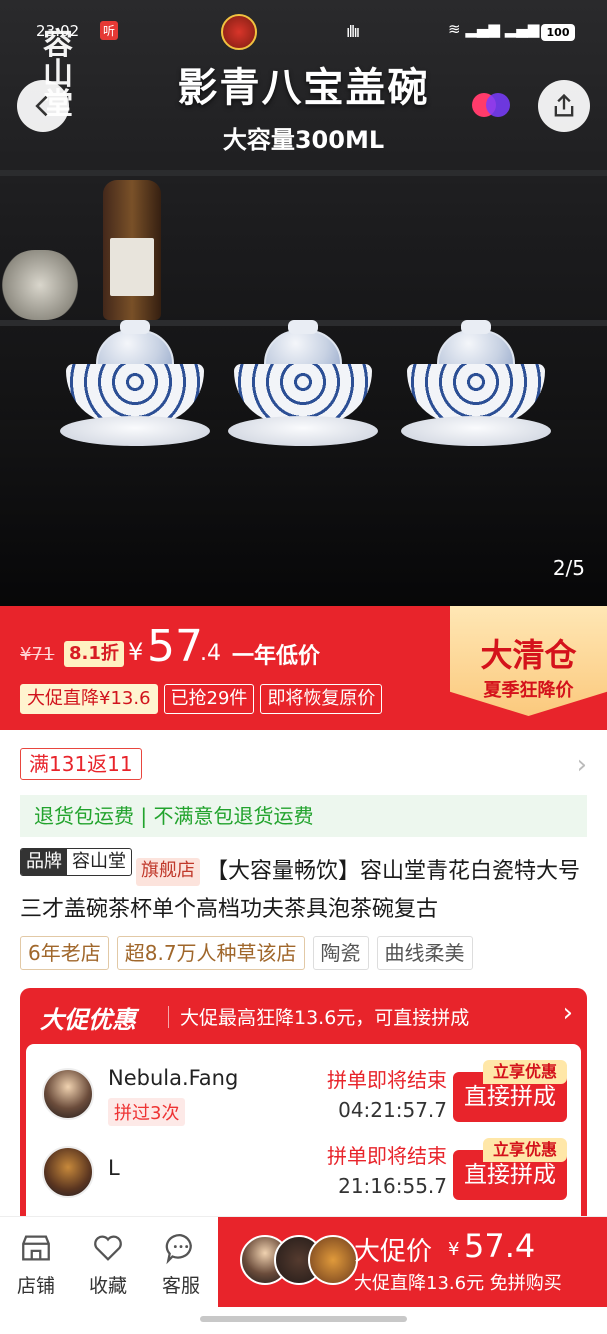 Image resolution: width=607 pixels, height=1334 pixels. I want to click on signal-icon: ≋ ▂▄▆ ▂▄▆, so click(494, 29).